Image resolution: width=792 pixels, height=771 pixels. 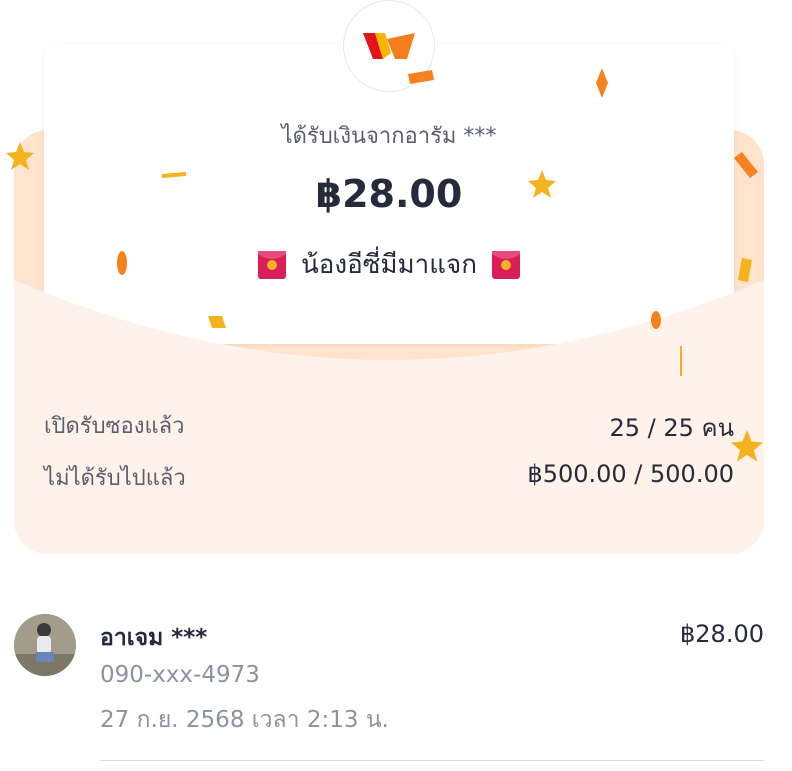 I want to click on recipient-time: 27 ก.ย. 2568 เวลา 2:13 น., so click(x=244, y=720).